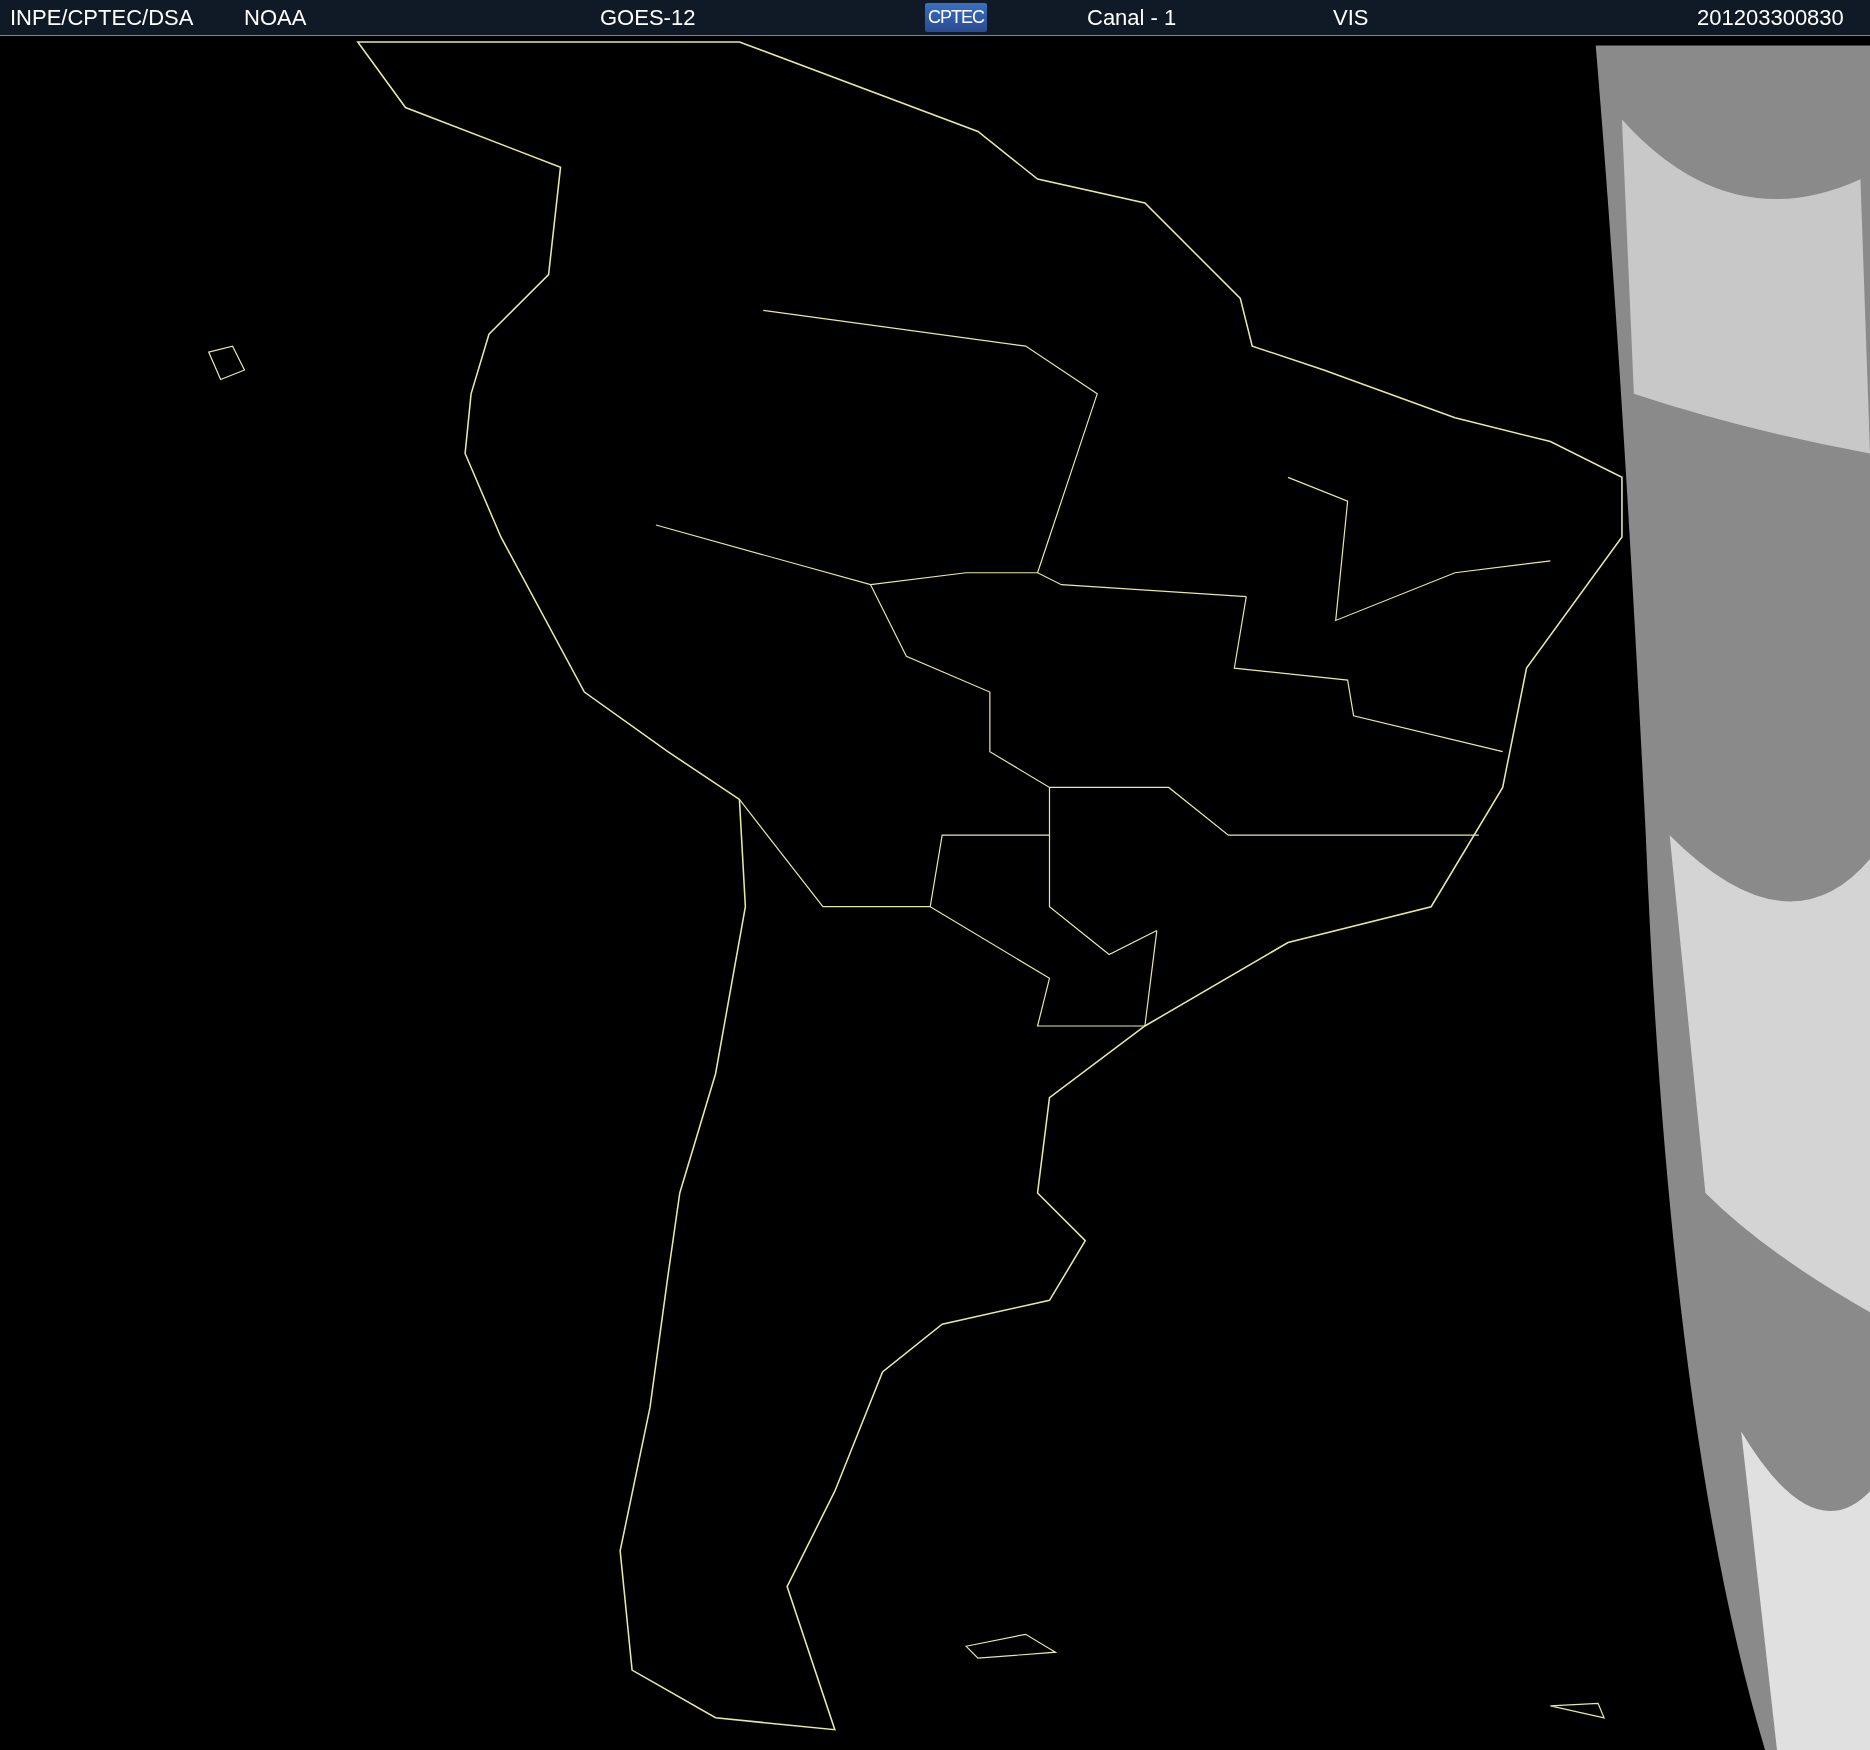  What do you see at coordinates (956, 17) in the screenshot?
I see `logo: CPTEC` at bounding box center [956, 17].